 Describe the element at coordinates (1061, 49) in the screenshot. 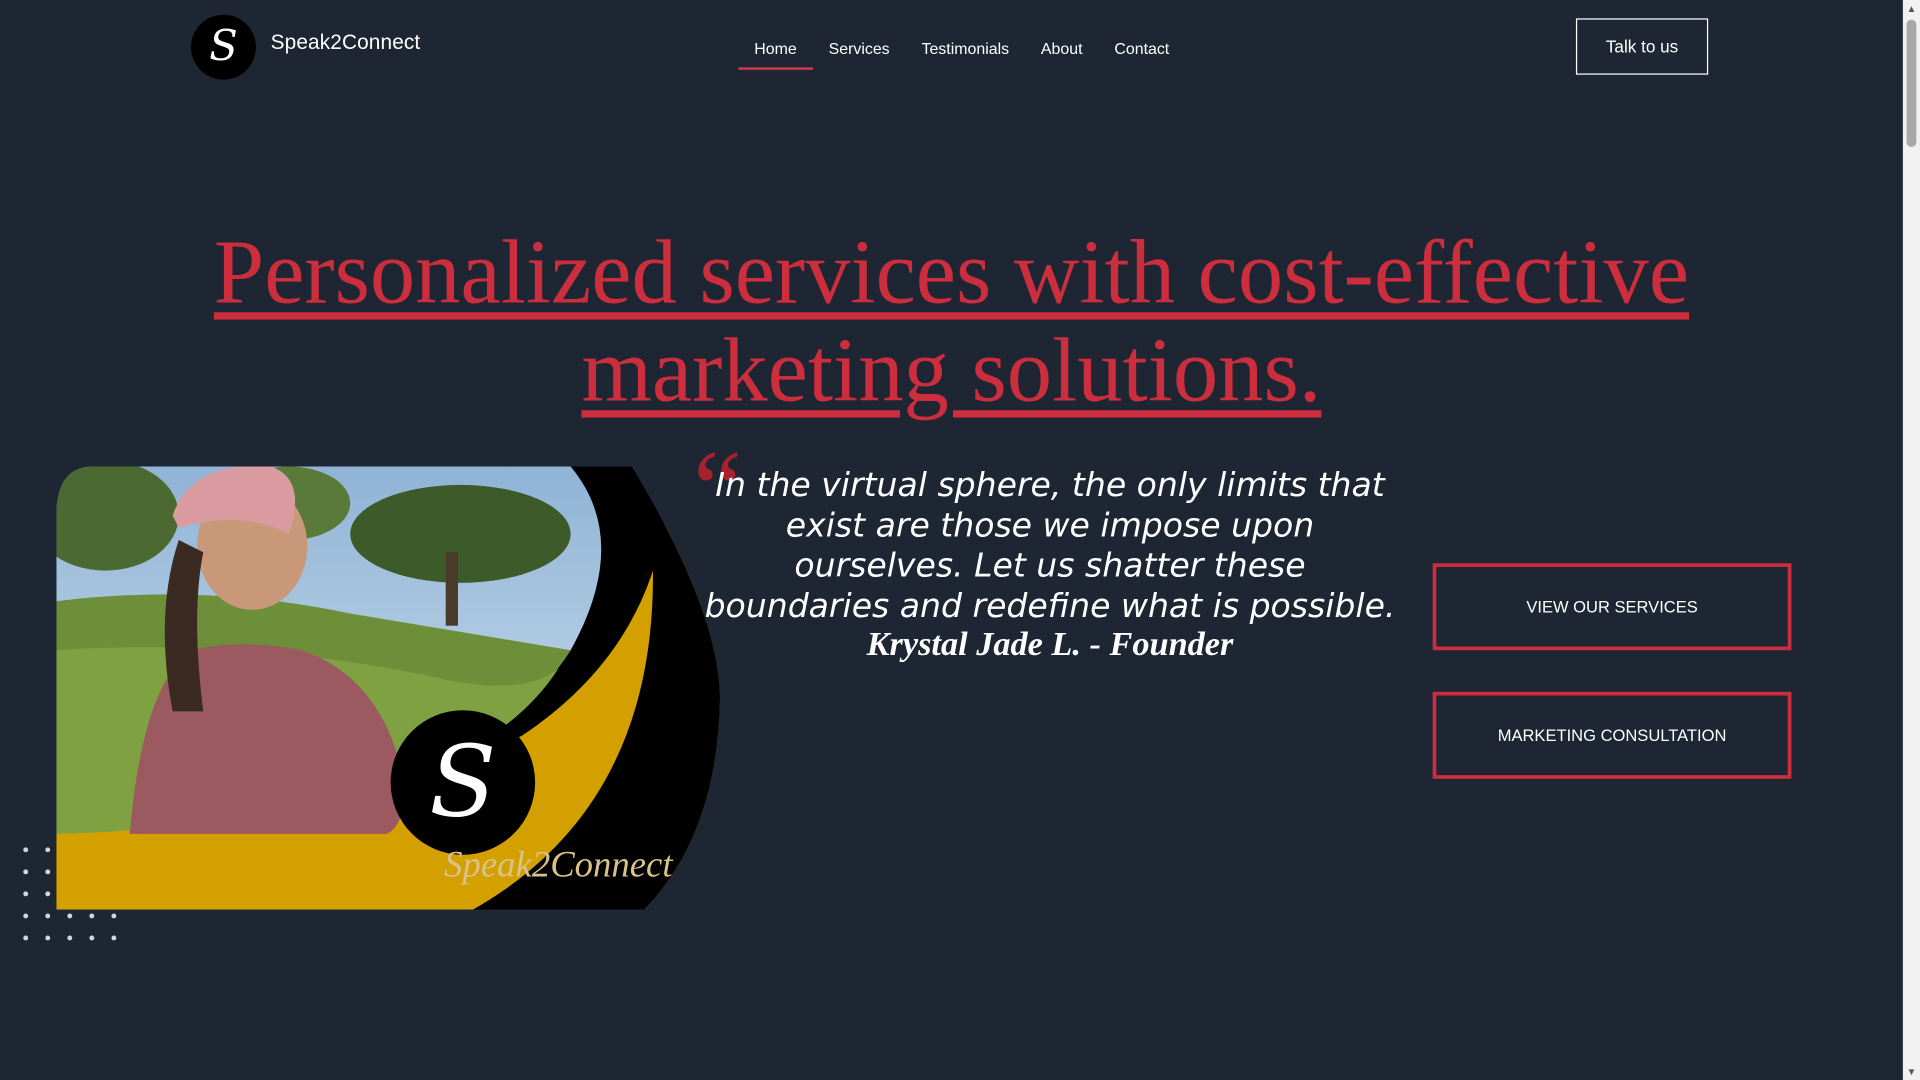

I see `nav-about: About` at that location.